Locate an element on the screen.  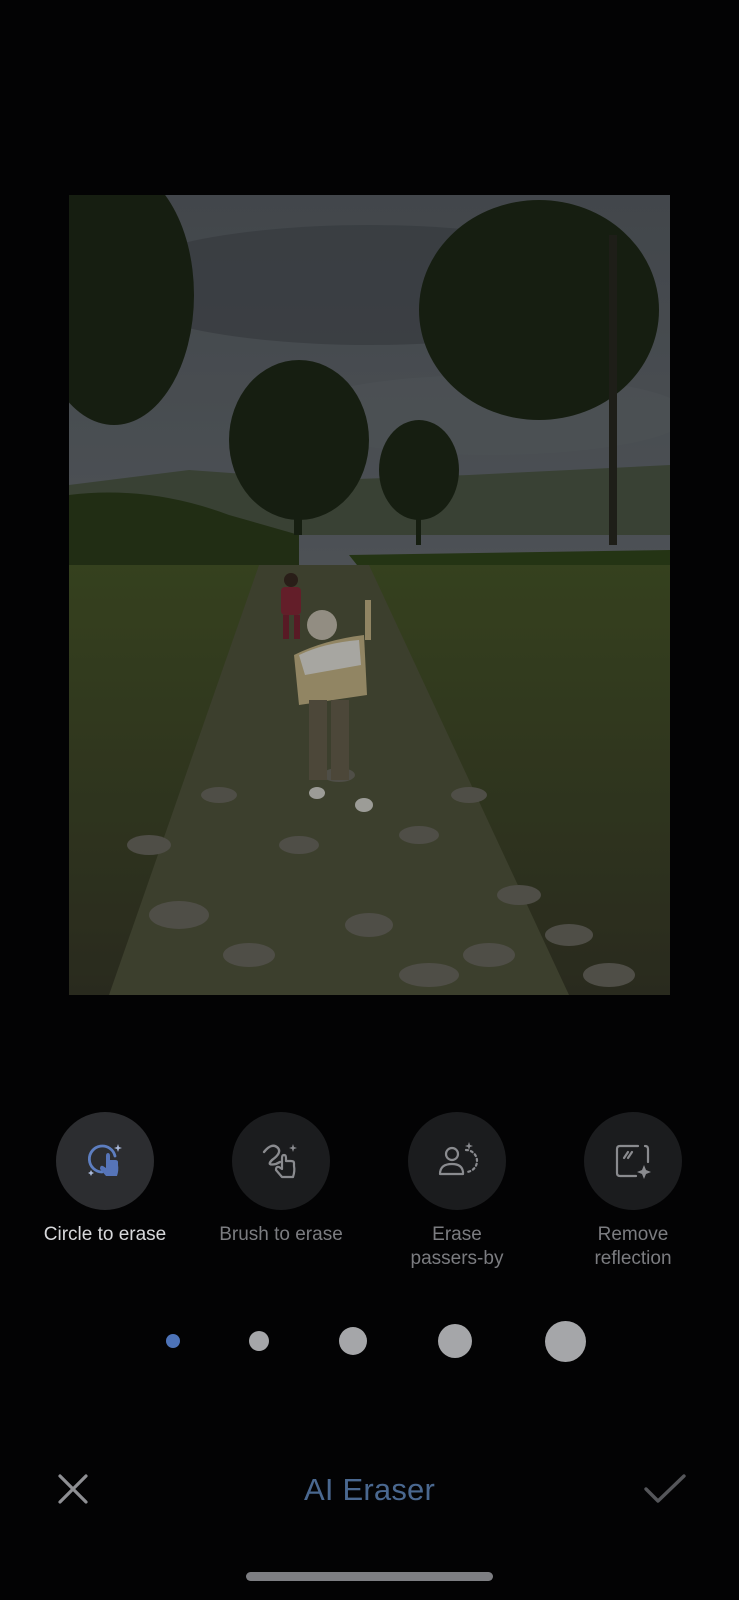
tool-remove-reflection: Remove reflection is located at coordinates (633, 1191).